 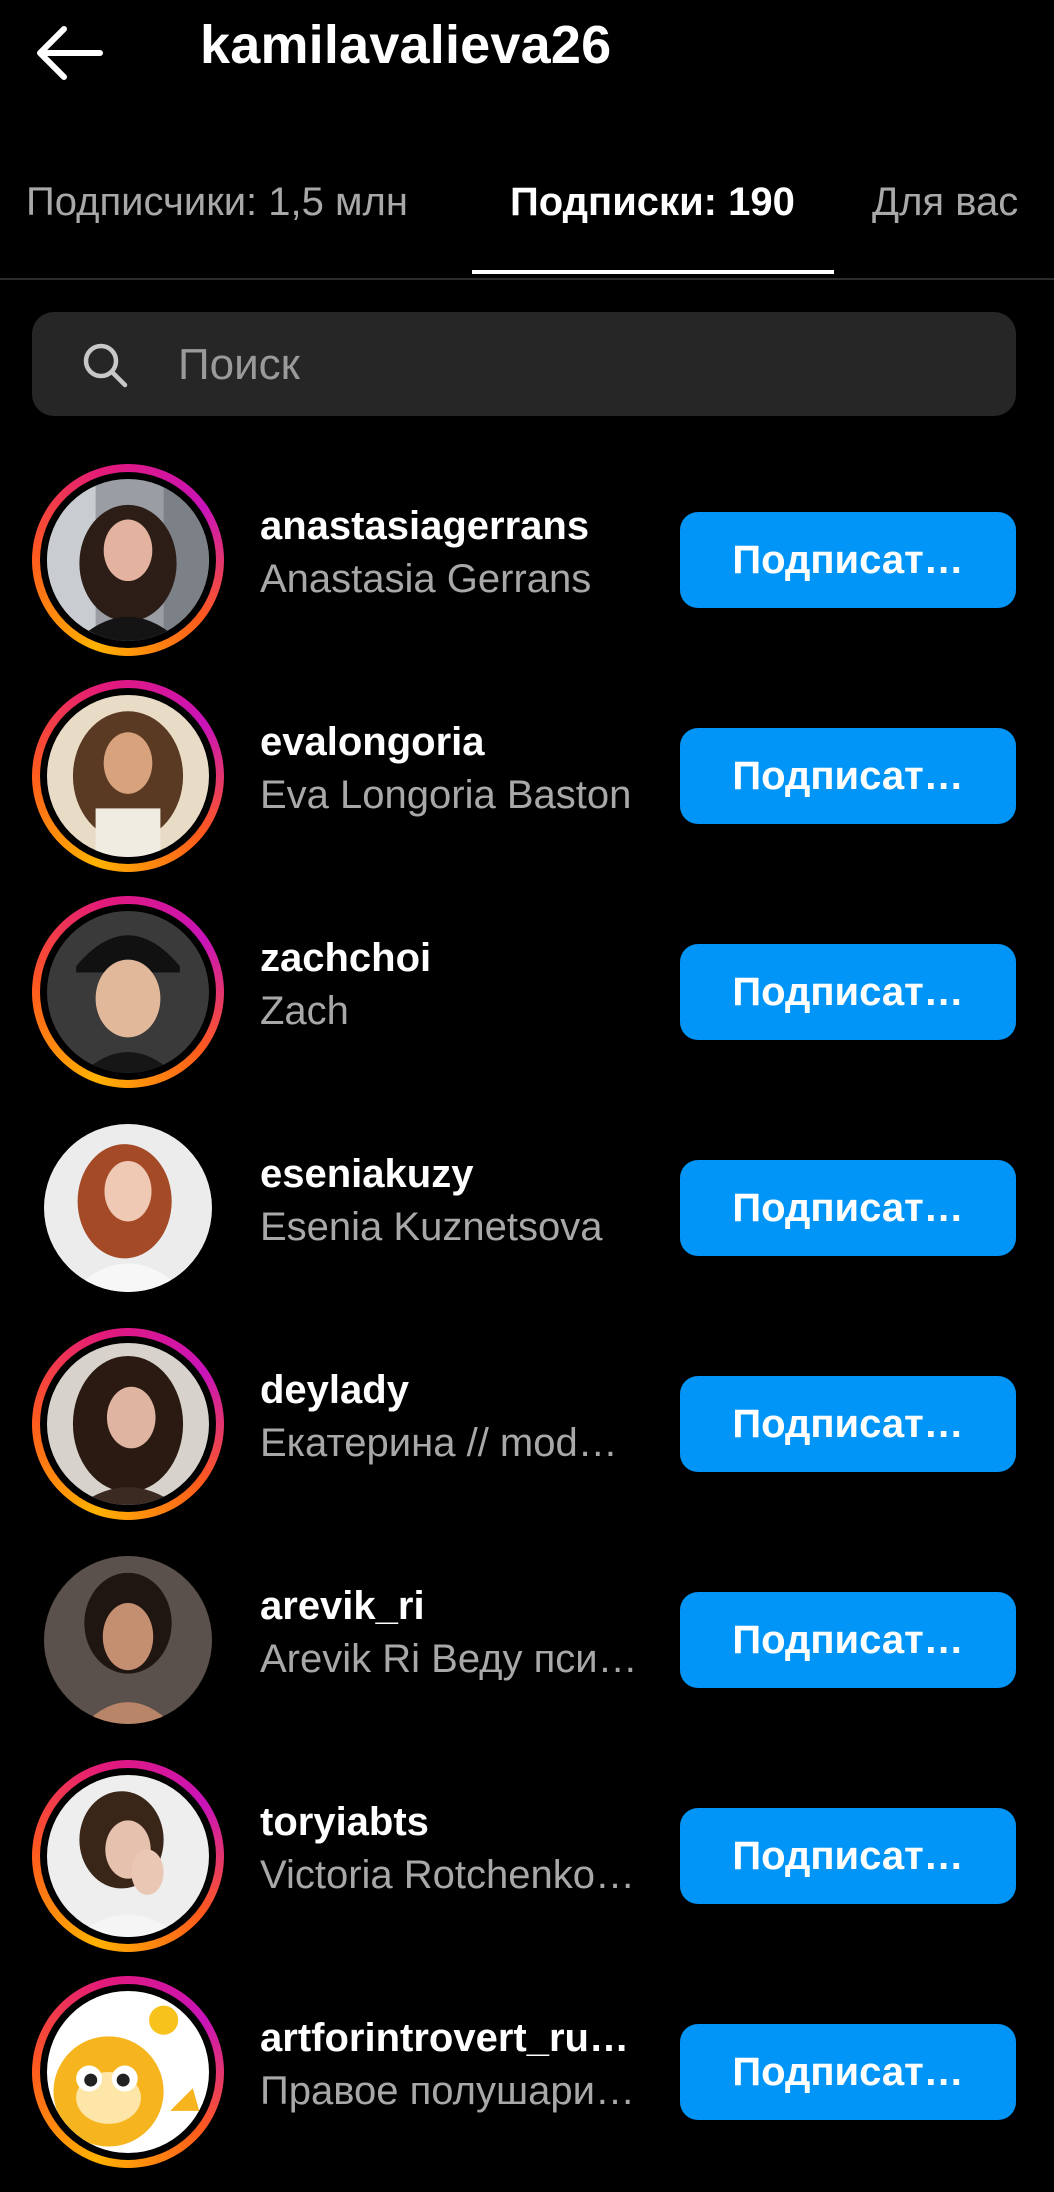 What do you see at coordinates (406, 45) in the screenshot?
I see `profile-username-title: kamilavalieva26` at bounding box center [406, 45].